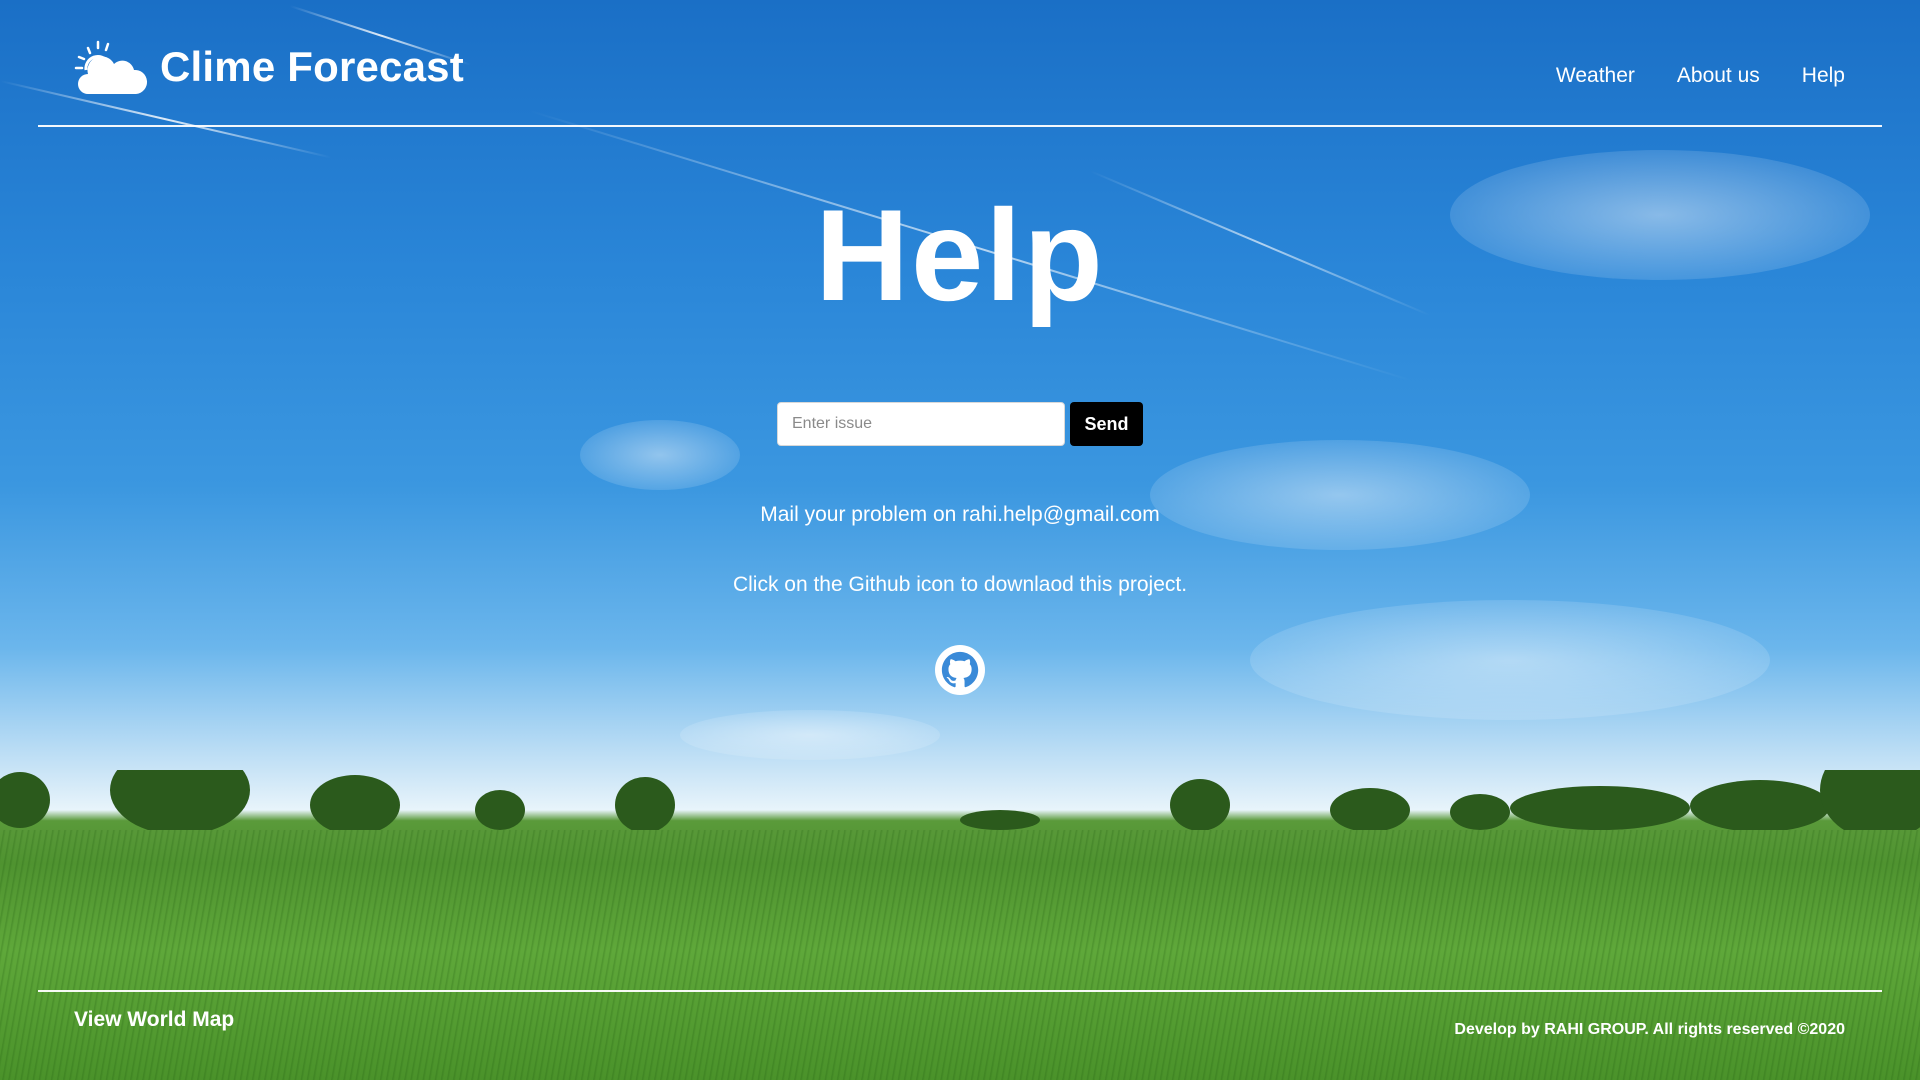 The image size is (1920, 1080). I want to click on mail-instruction: Mail your problem on rahi.help@gmail.com, so click(960, 514).